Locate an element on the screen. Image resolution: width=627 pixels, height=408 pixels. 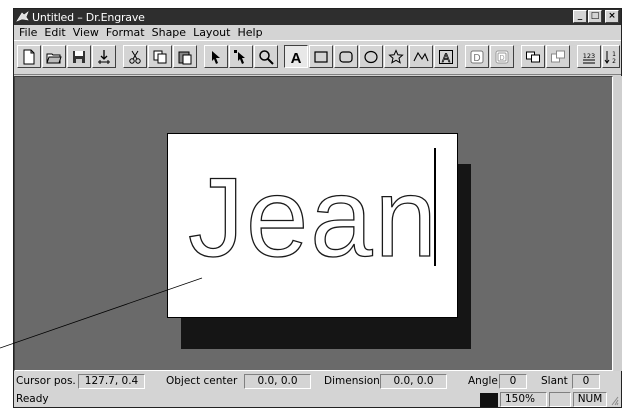
select-tool-button is located at coordinates (216, 56).